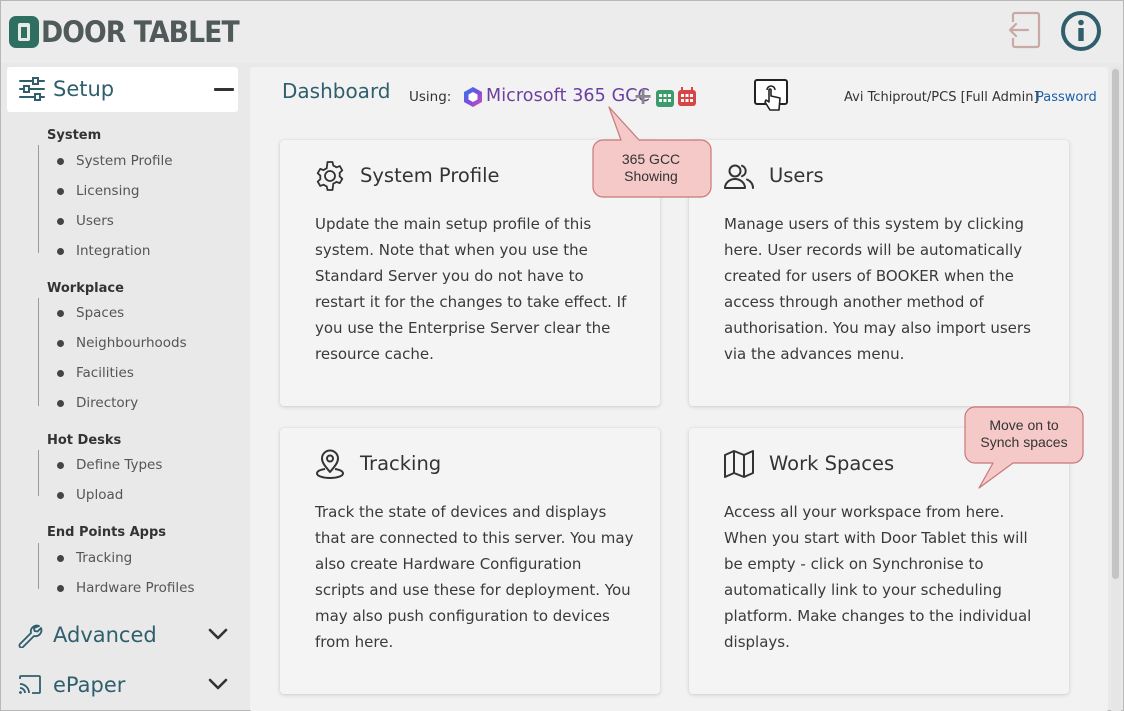 The width and height of the screenshot is (1124, 711). I want to click on sidebar-item-label: Directory, so click(107, 403).